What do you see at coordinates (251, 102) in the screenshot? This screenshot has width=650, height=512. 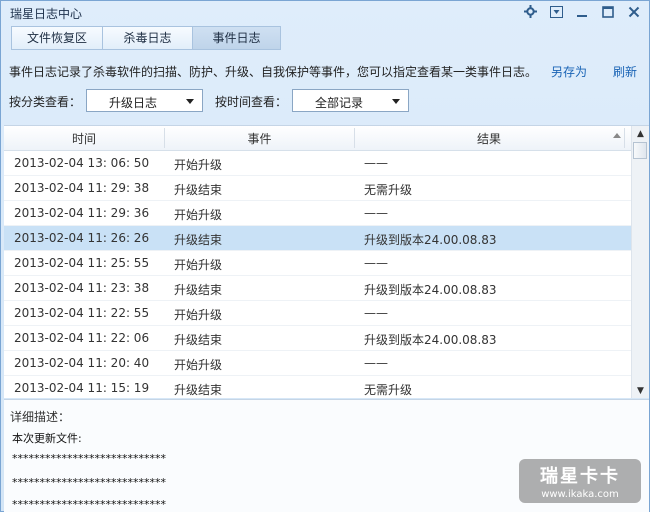 I see `time-filter-label: 按时间查看：` at bounding box center [251, 102].